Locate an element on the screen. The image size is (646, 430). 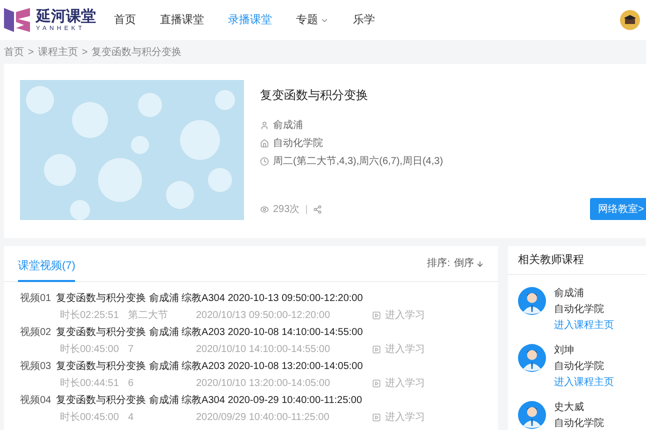
video-index: 视频04 is located at coordinates (36, 401).